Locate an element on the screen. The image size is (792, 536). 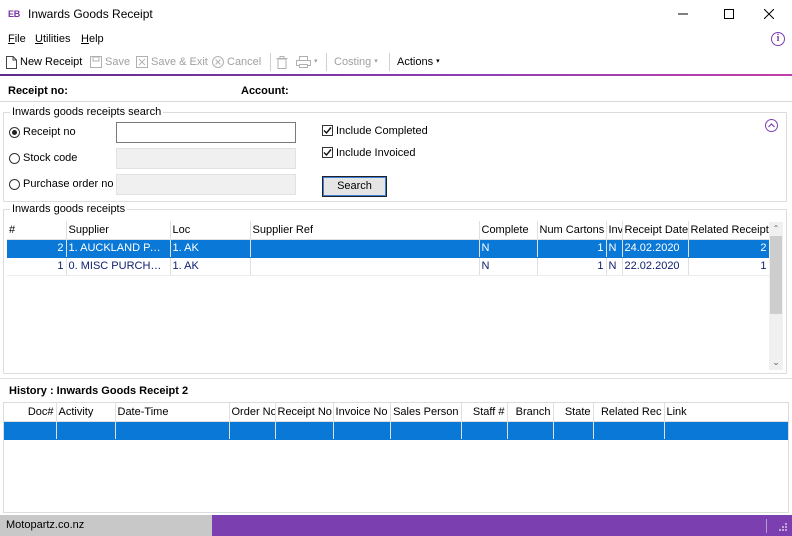
col-header-branch: Branch is located at coordinates (530, 412).